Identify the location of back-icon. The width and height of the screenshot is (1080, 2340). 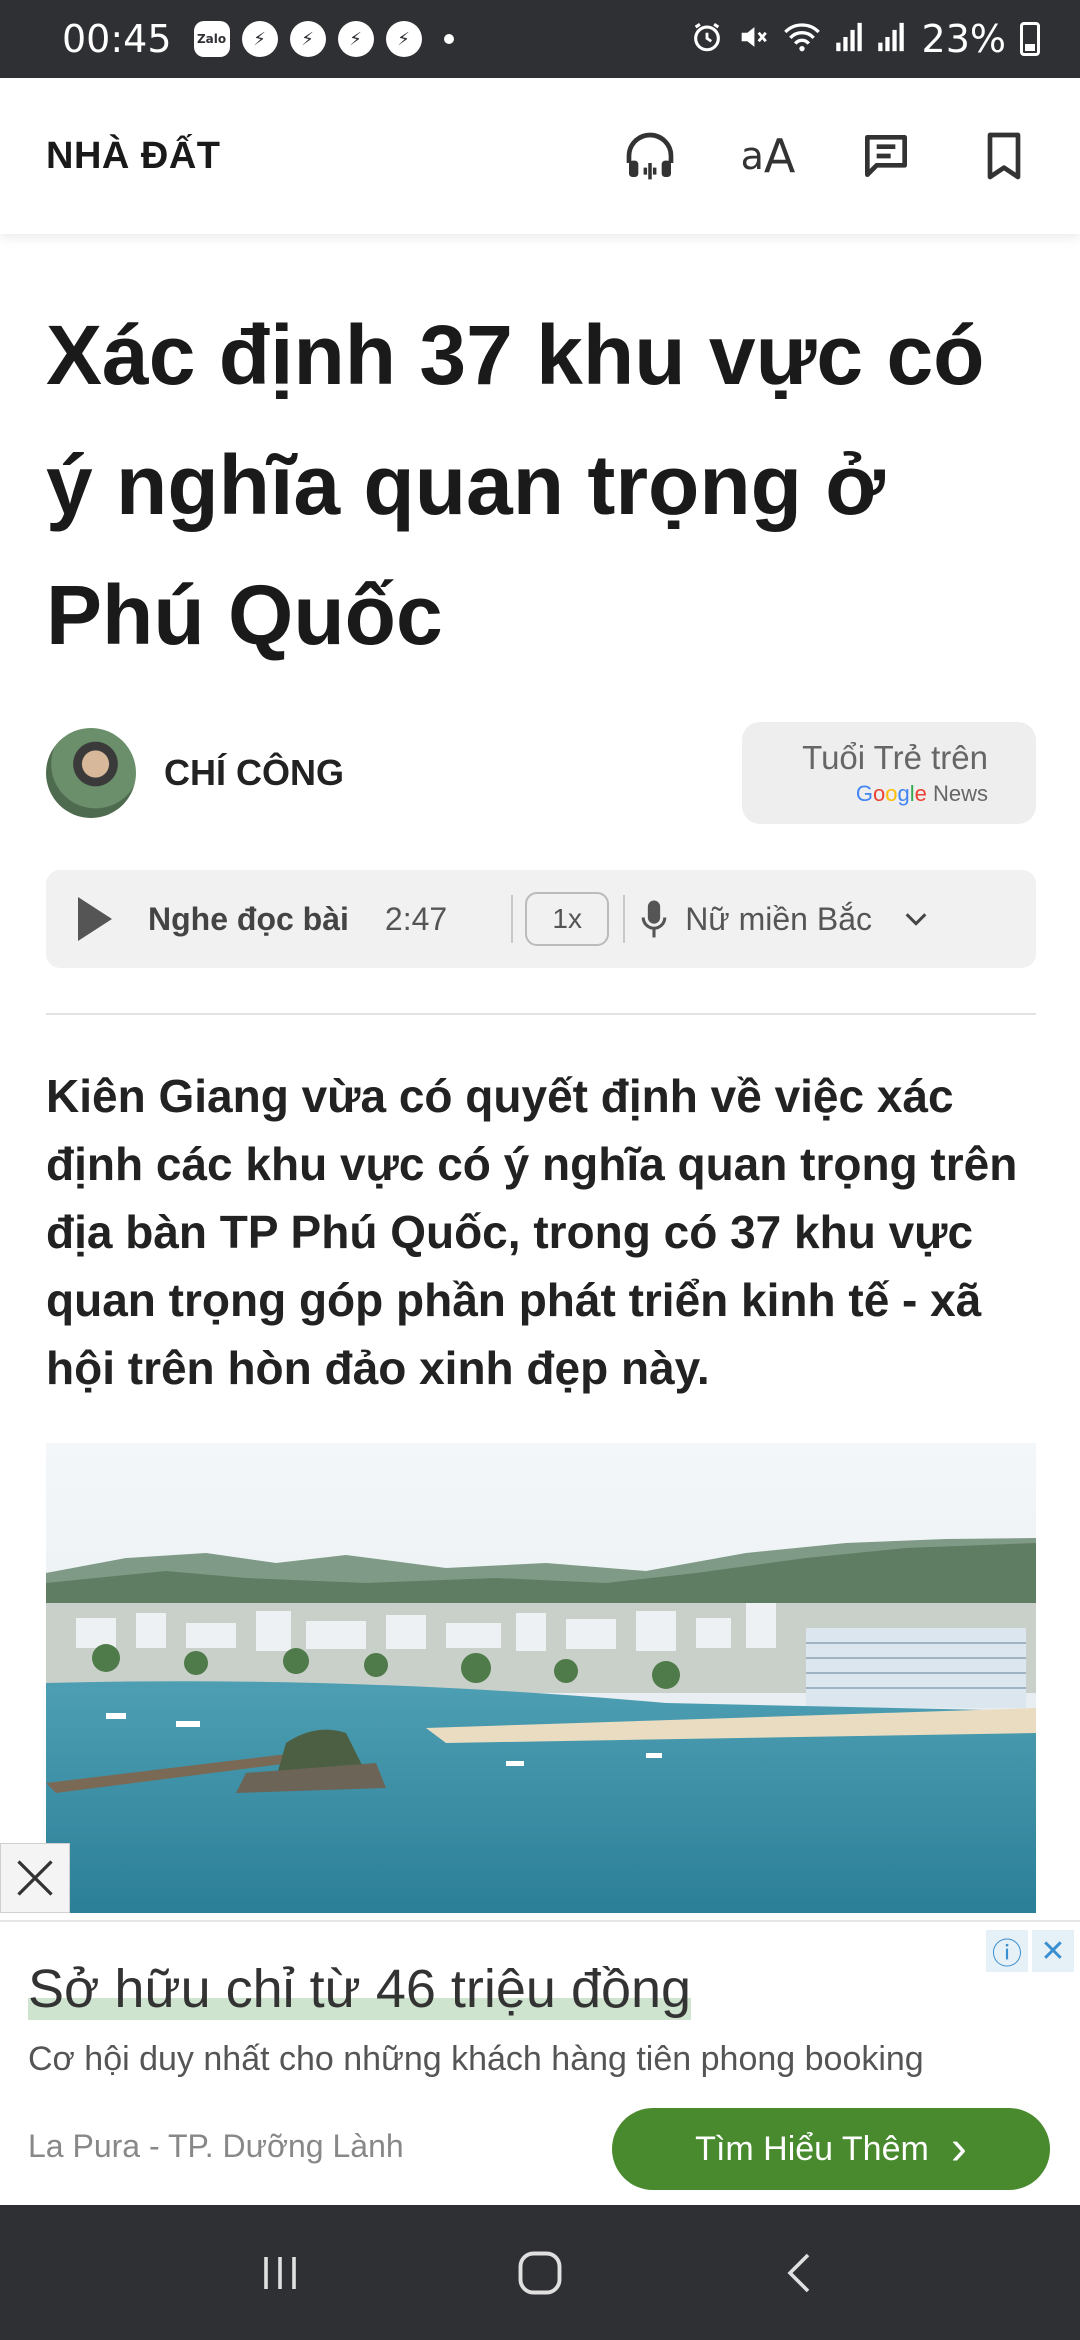
(800, 2273).